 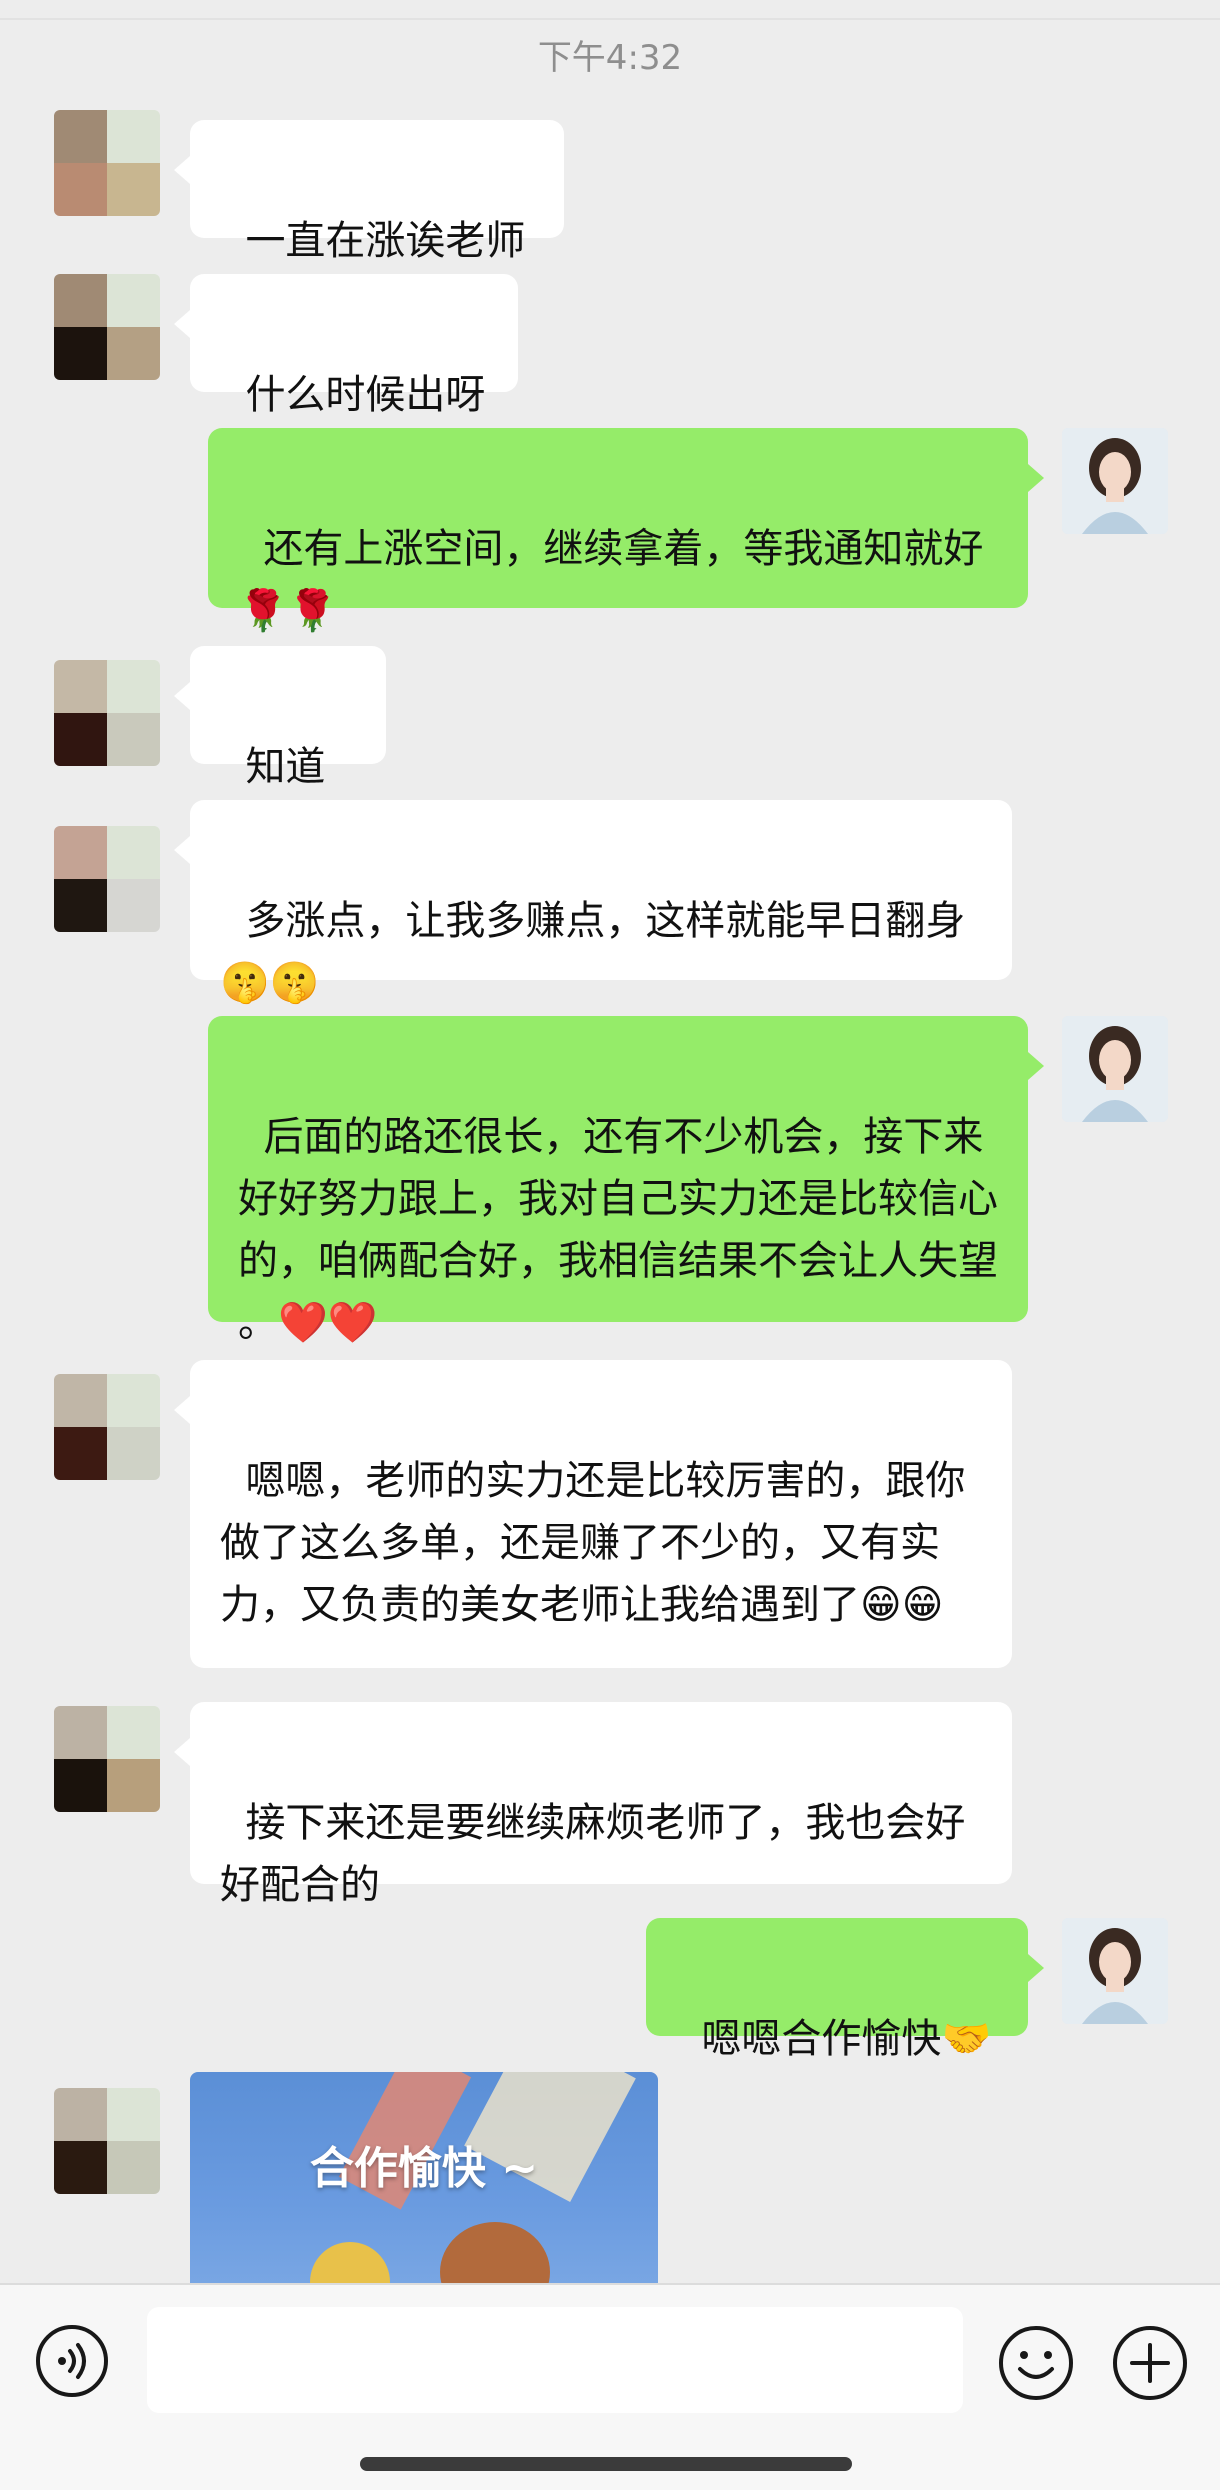 What do you see at coordinates (821, 2039) in the screenshot?
I see `message-text: 嗯嗯合作愉快` at bounding box center [821, 2039].